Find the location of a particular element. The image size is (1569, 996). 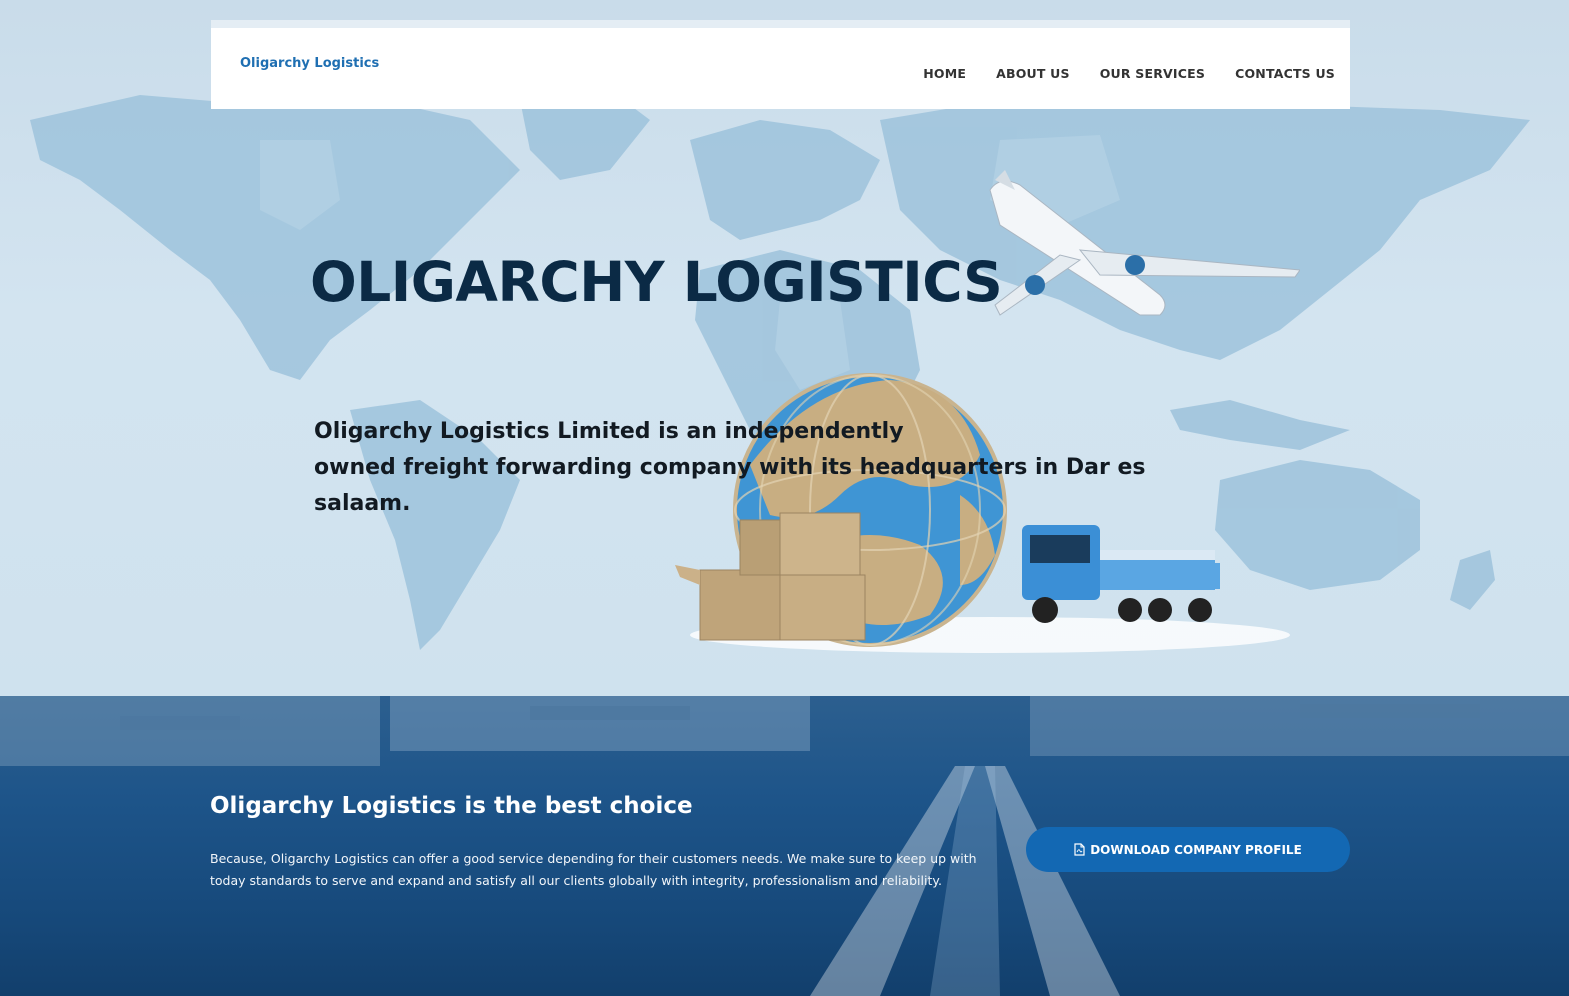

airplane-image is located at coordinates (1144, 243).